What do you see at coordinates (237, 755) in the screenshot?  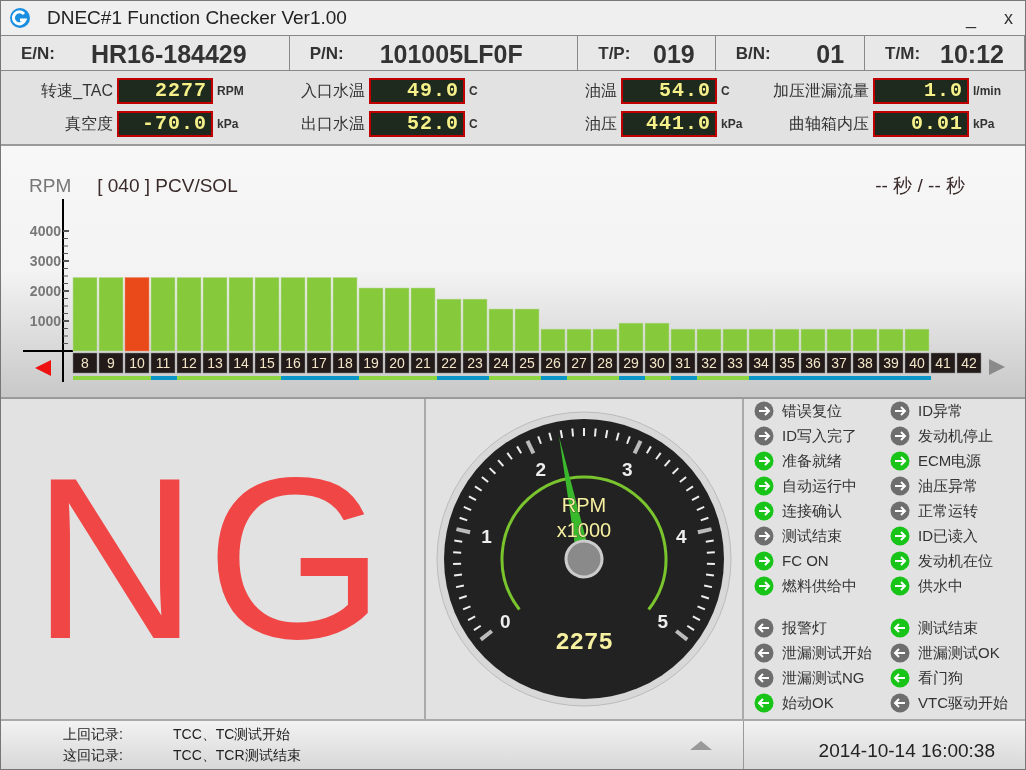 I see `record-value: TCC、TCR测试结束` at bounding box center [237, 755].